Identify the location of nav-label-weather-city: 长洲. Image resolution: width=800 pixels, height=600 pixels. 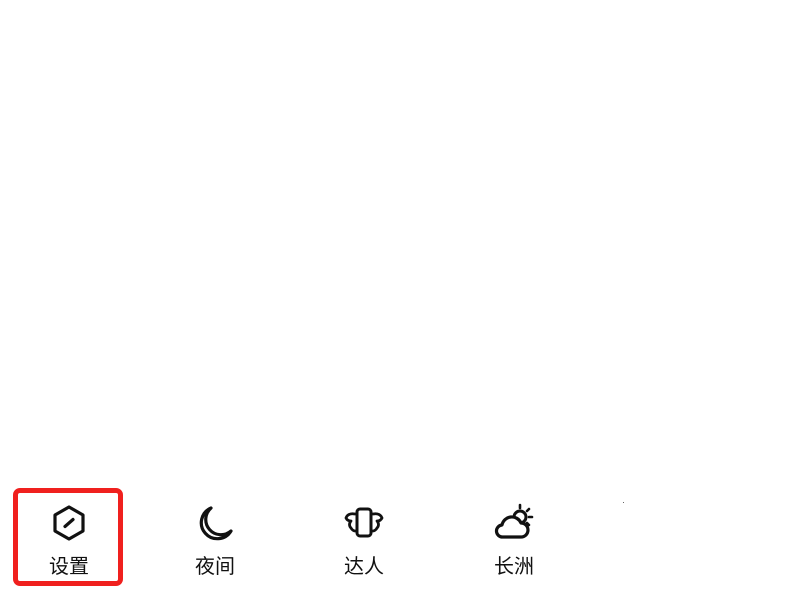
(514, 566).